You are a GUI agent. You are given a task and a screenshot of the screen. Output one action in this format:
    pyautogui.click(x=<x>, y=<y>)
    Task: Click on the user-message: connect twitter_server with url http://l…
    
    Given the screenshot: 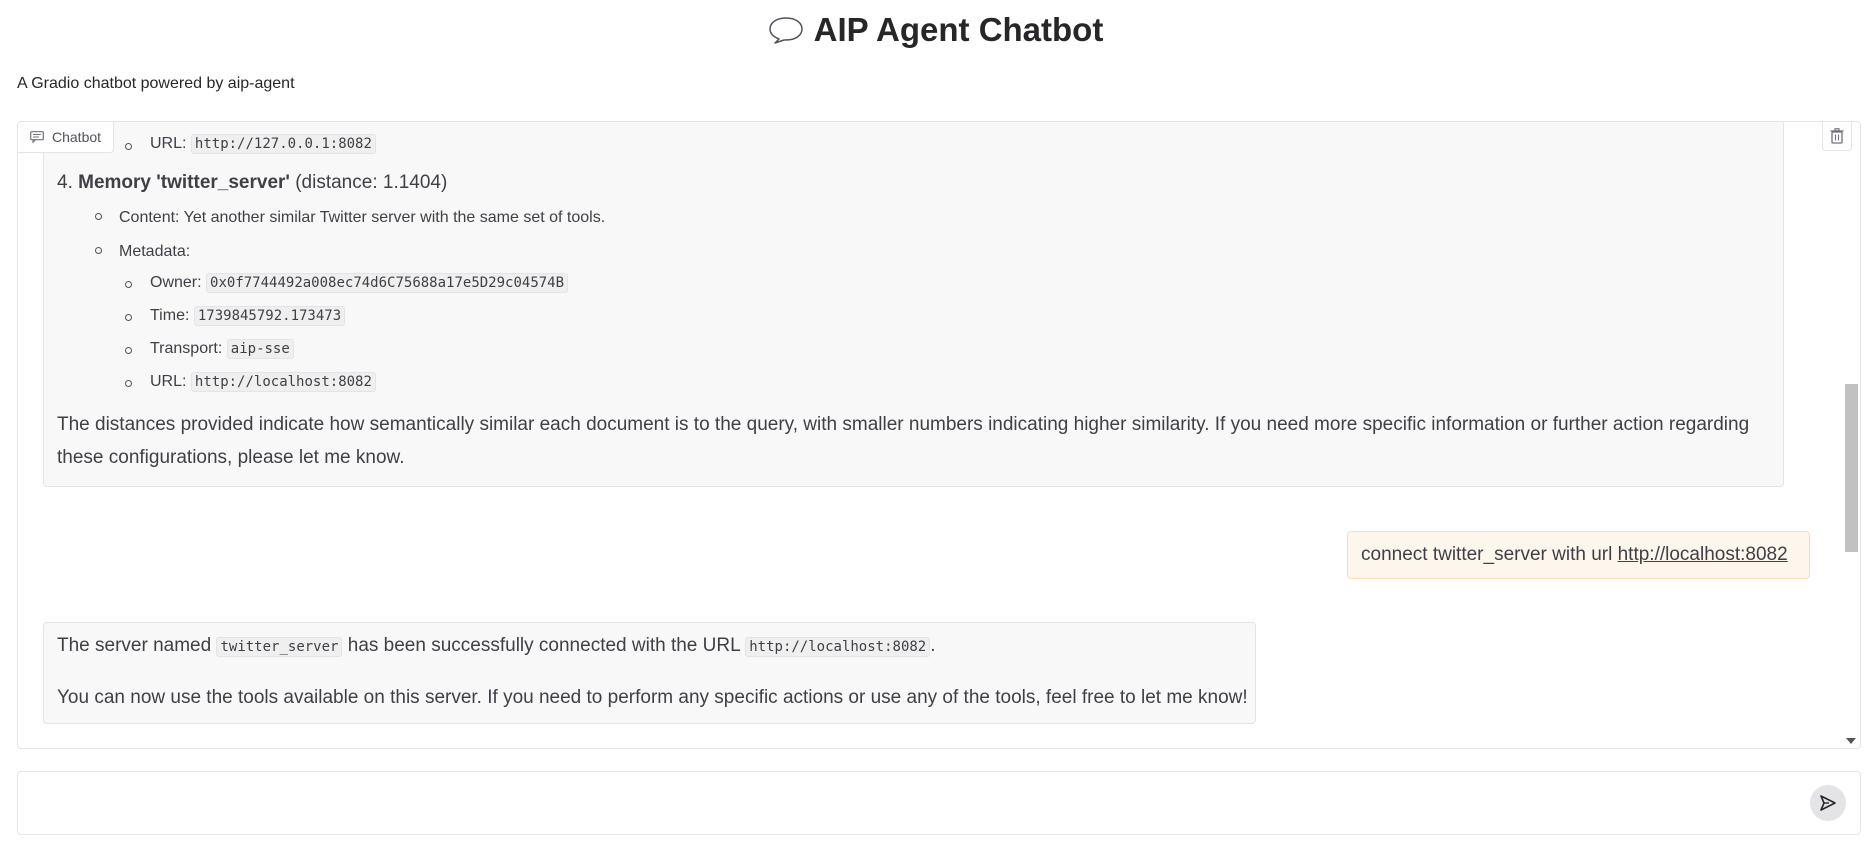 What is the action you would take?
    pyautogui.click(x=1578, y=555)
    